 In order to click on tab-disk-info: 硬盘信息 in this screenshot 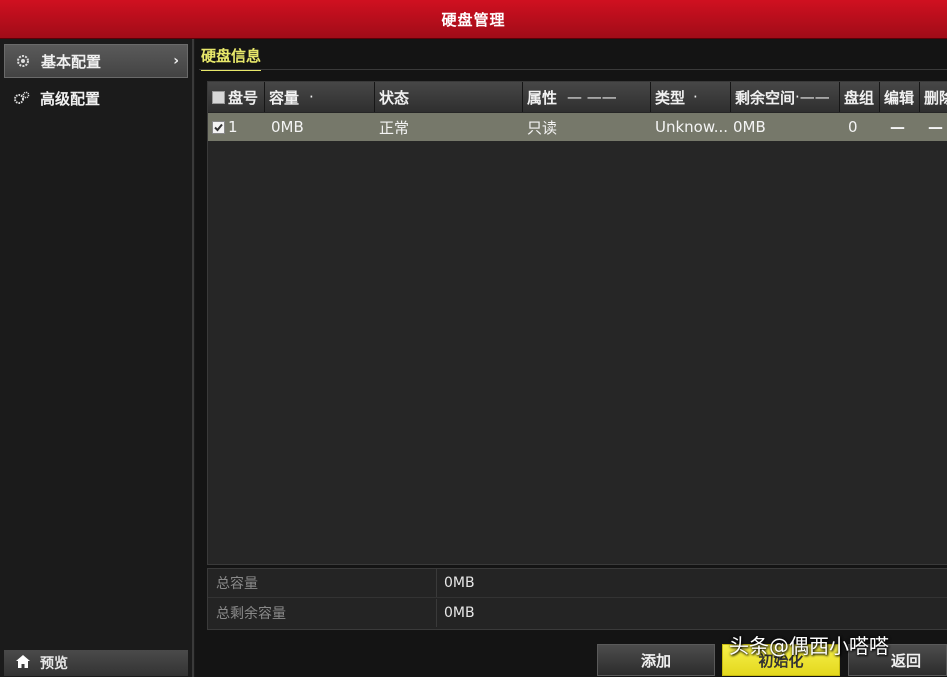, I will do `click(231, 58)`.